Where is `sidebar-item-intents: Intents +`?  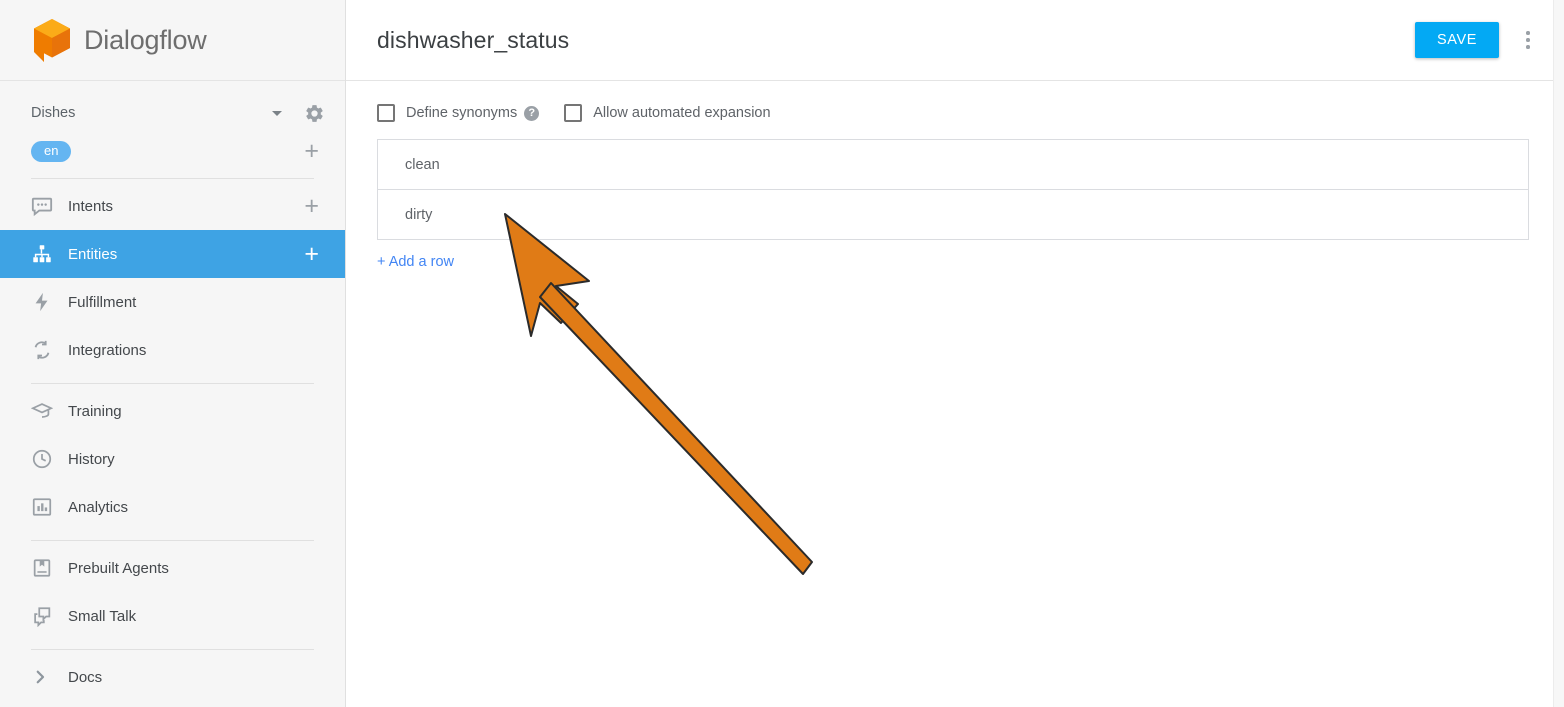 sidebar-item-intents: Intents + is located at coordinates (172, 206).